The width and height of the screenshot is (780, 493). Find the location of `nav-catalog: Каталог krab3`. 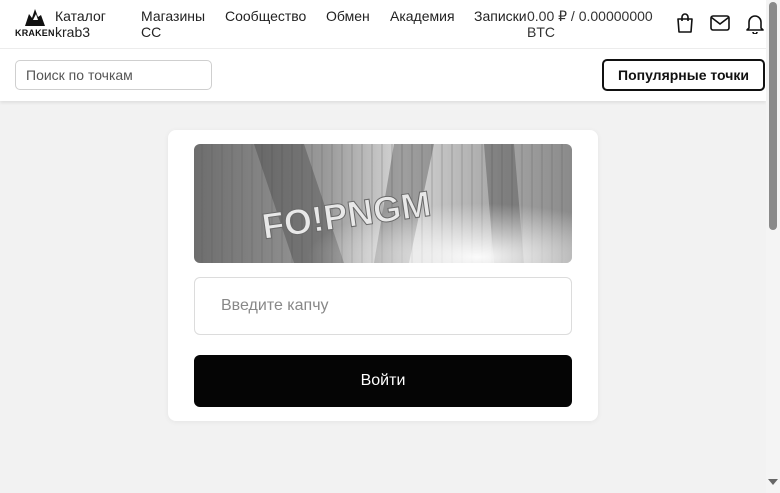

nav-catalog: Каталог krab3 is located at coordinates (80, 24).